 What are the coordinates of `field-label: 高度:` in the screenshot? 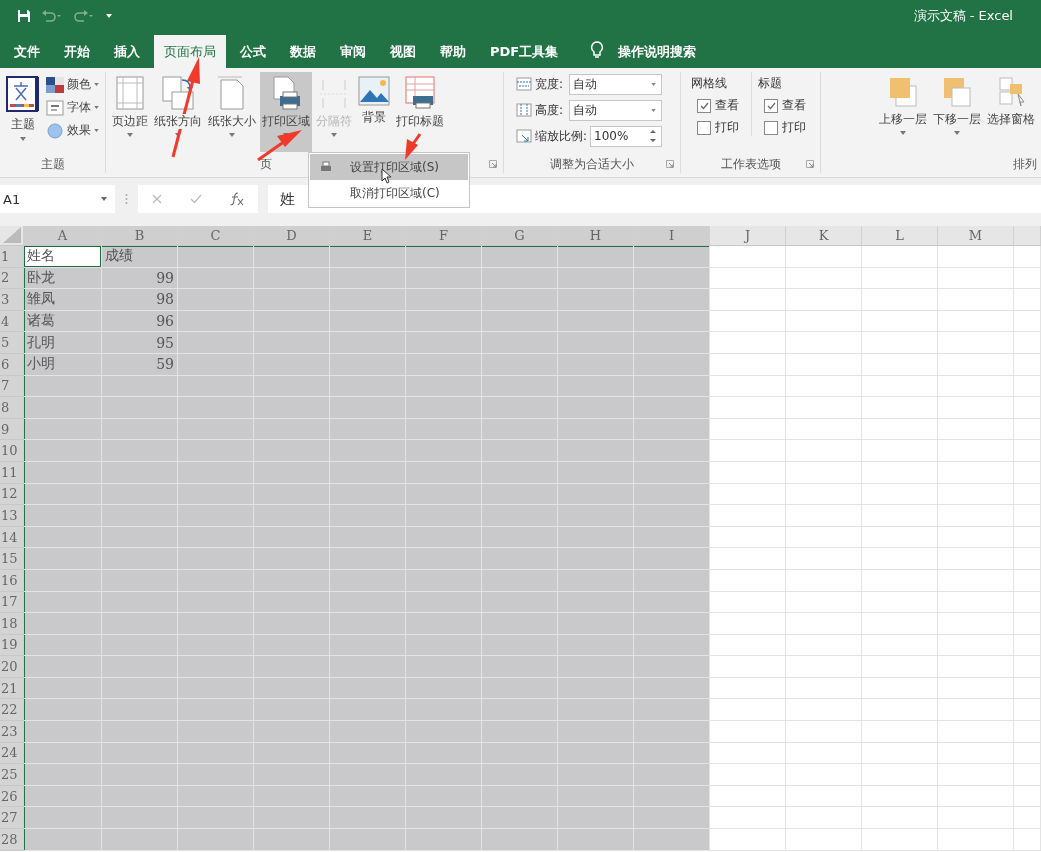 It's located at (549, 110).